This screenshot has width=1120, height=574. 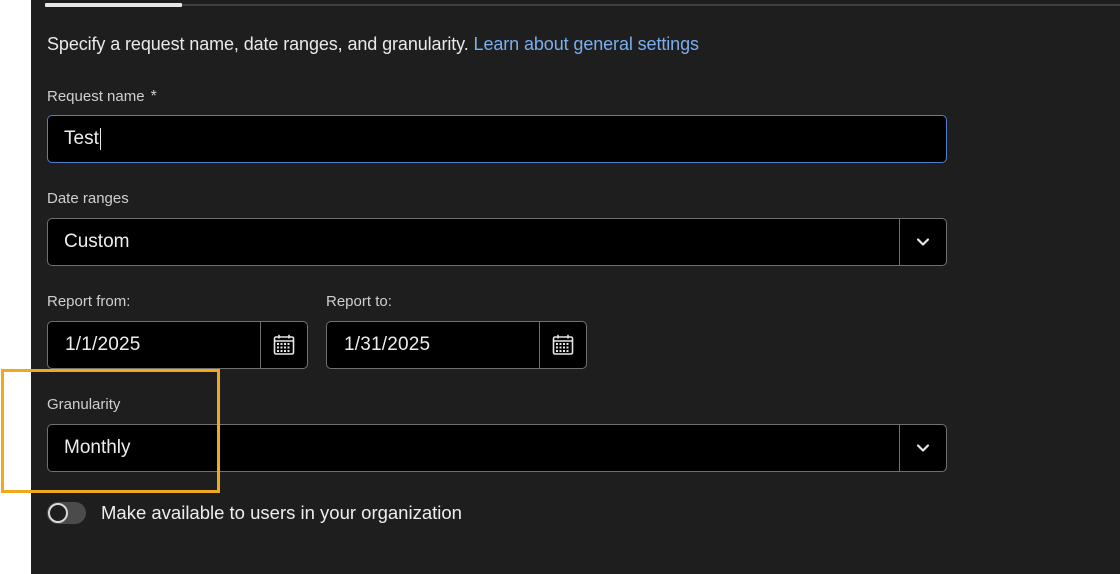 I want to click on toggle-knob, so click(x=58, y=513).